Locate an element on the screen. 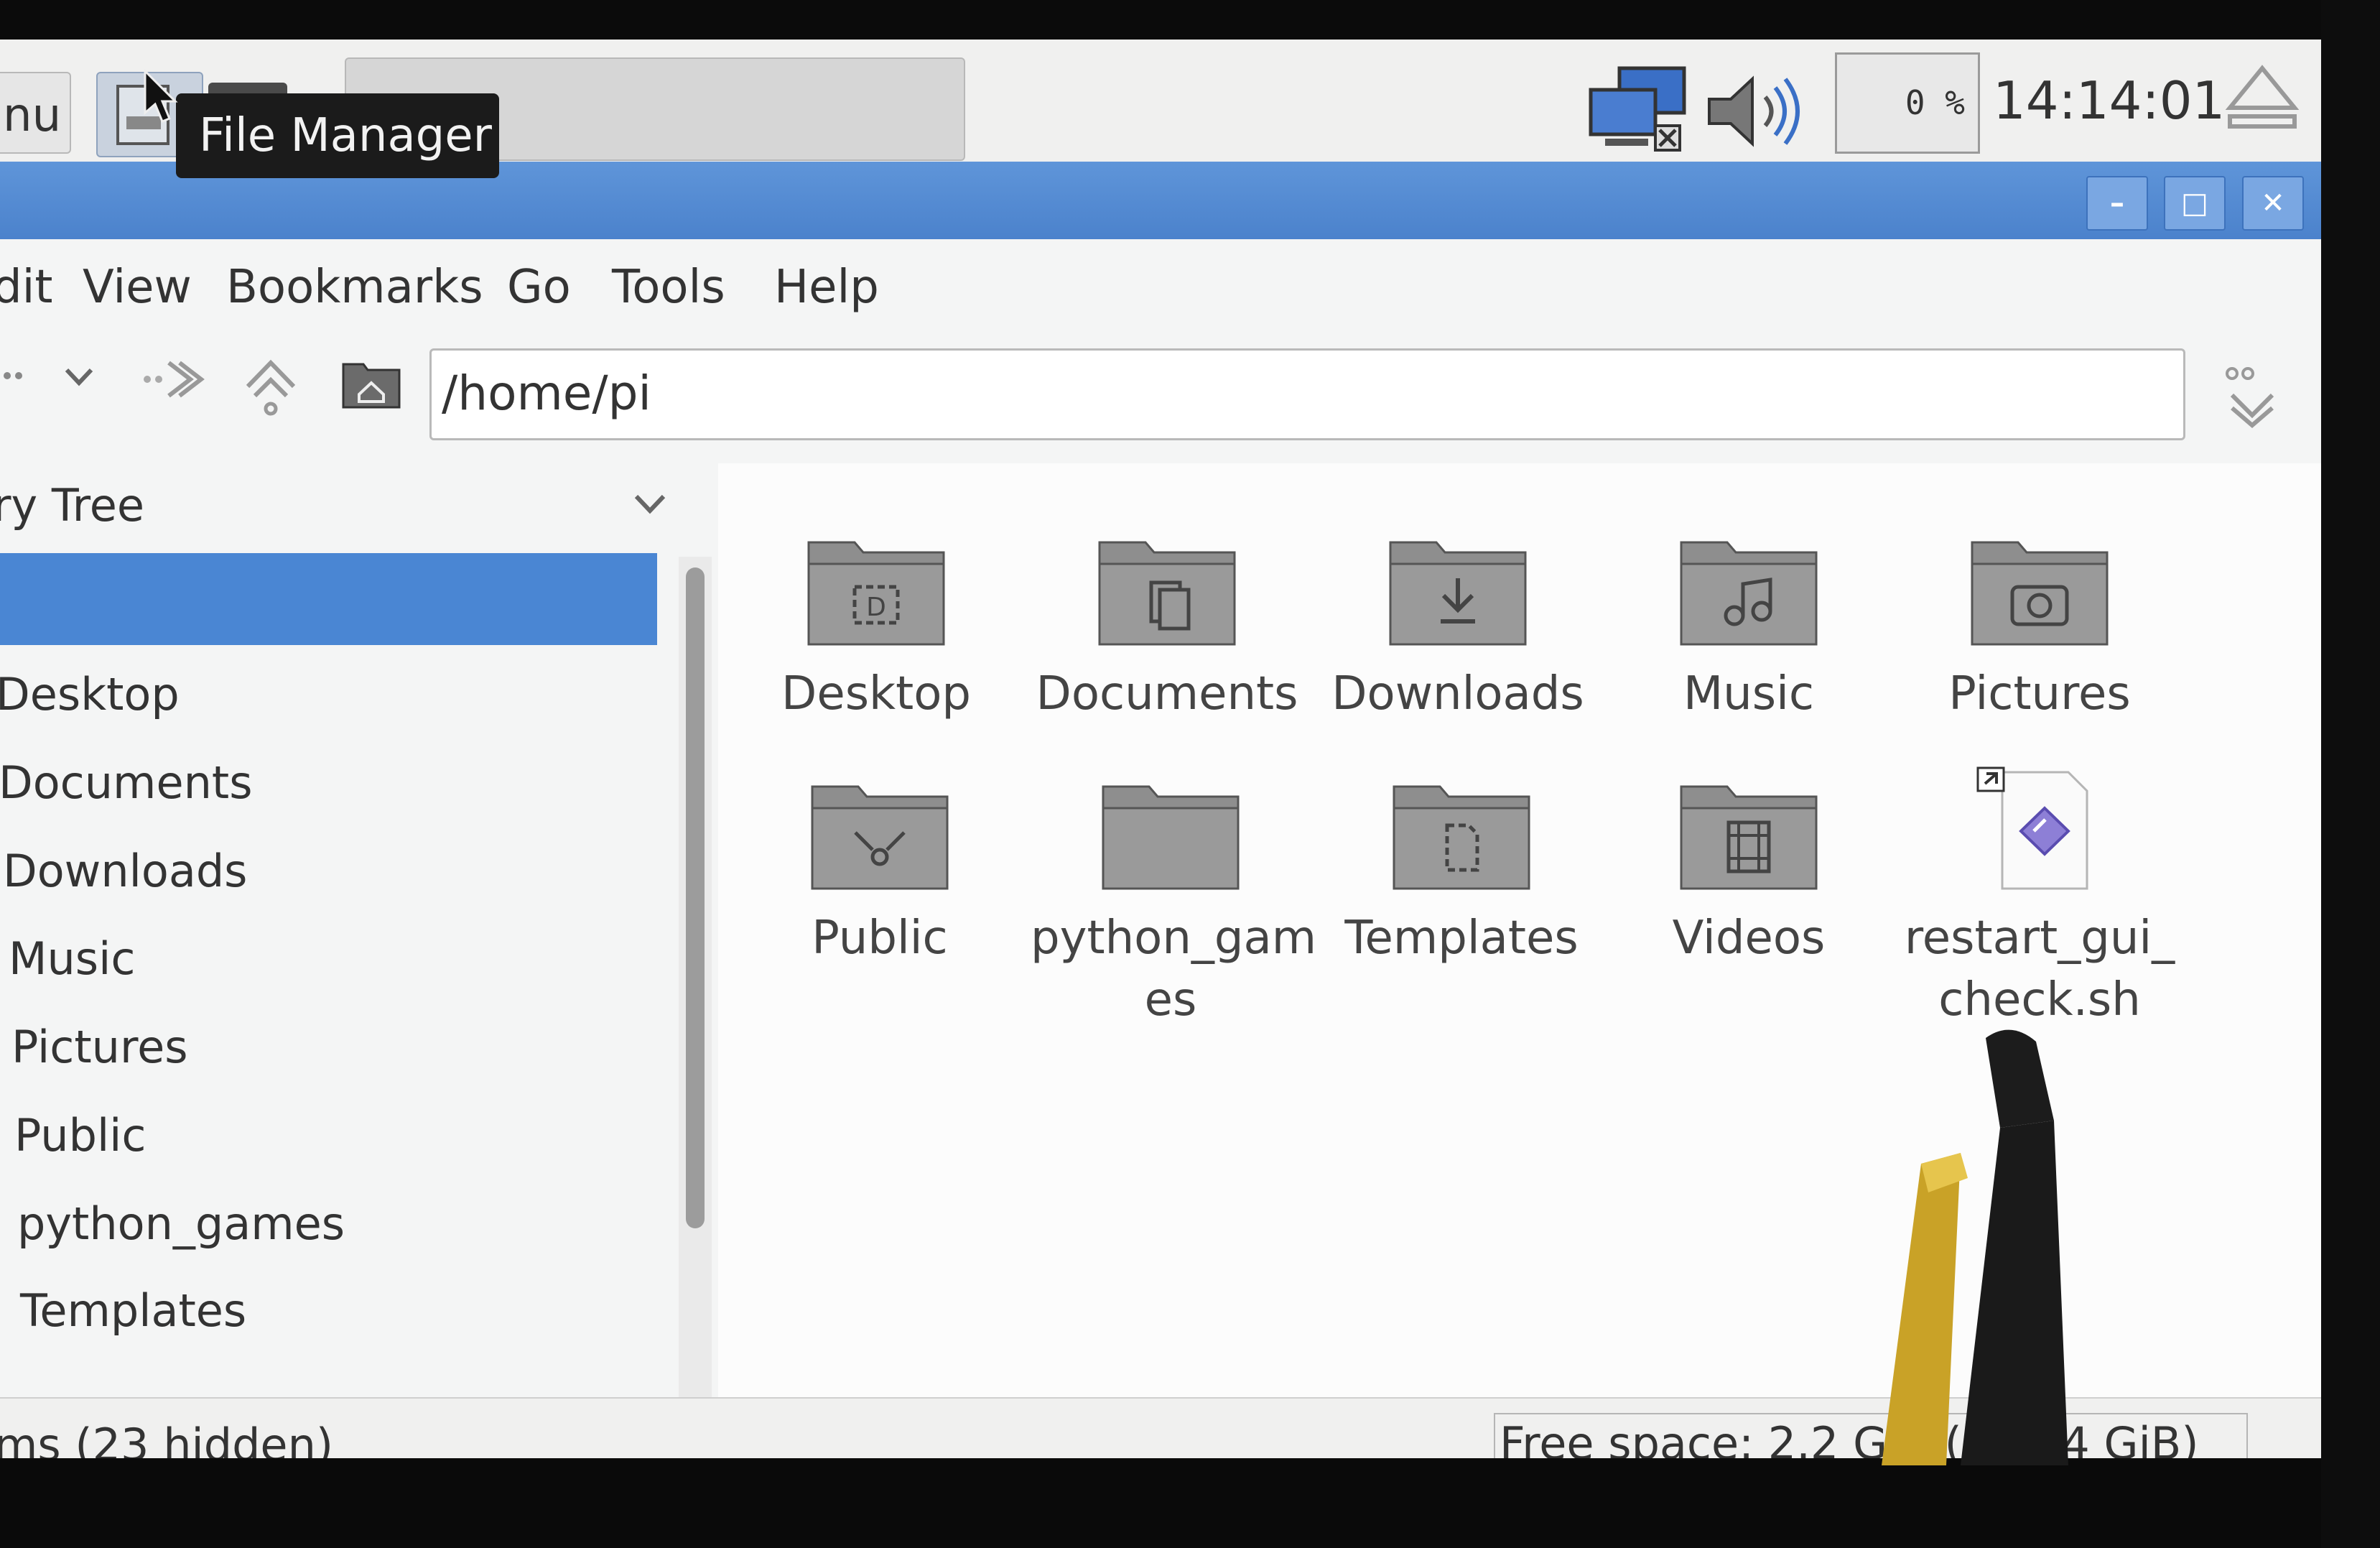 The image size is (2380, 1548). file-item-templates: Templates is located at coordinates (1461, 871).